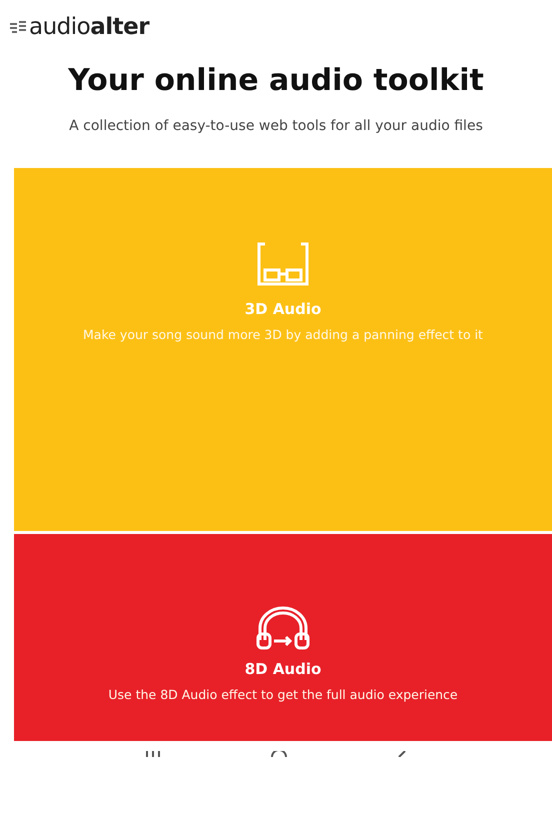  Describe the element at coordinates (283, 309) in the screenshot. I see `tool-title: 3D Audio` at that location.